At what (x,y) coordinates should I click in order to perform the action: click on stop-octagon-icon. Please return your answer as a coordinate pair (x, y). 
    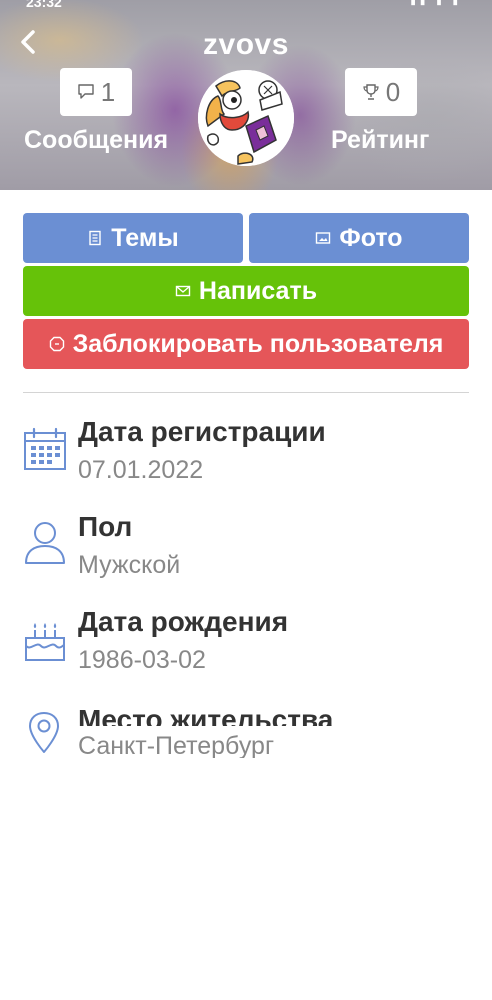
    Looking at the image, I should click on (56, 344).